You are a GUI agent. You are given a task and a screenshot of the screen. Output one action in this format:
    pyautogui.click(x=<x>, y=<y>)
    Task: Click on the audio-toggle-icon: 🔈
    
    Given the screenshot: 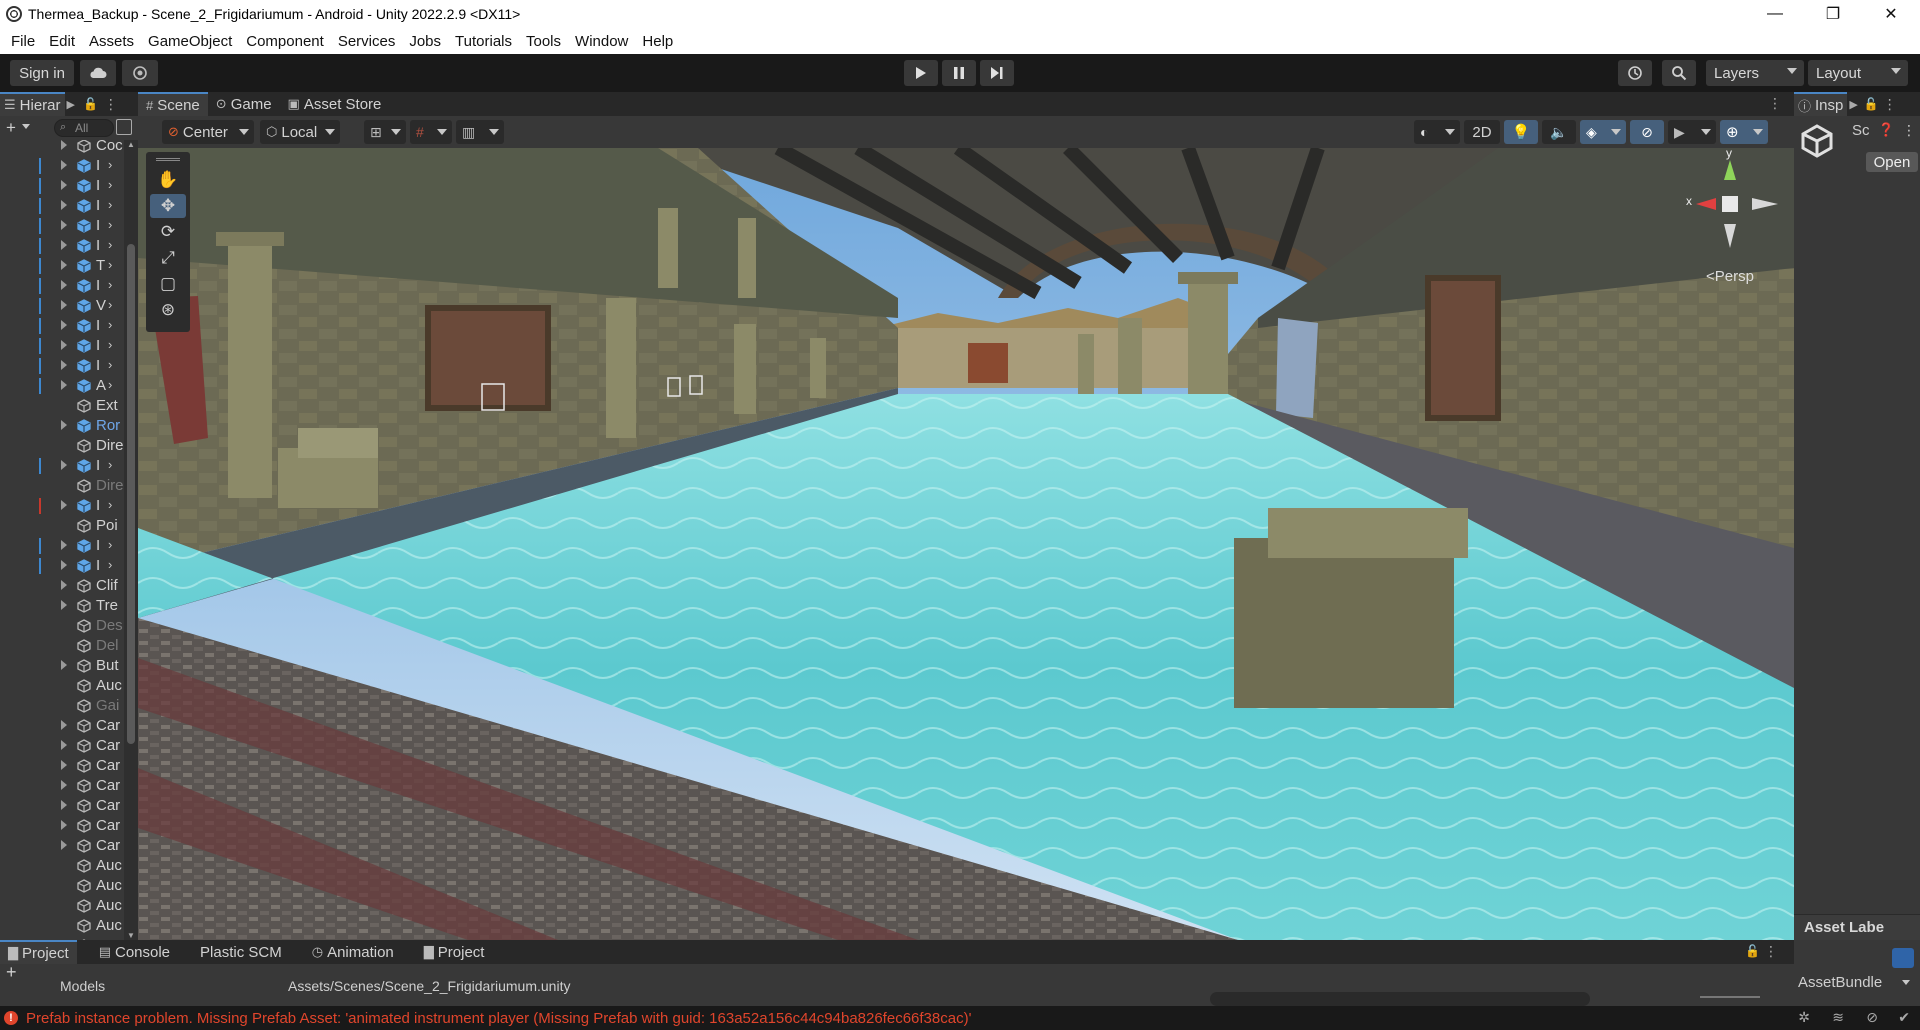 What is the action you would take?
    pyautogui.click(x=1559, y=132)
    